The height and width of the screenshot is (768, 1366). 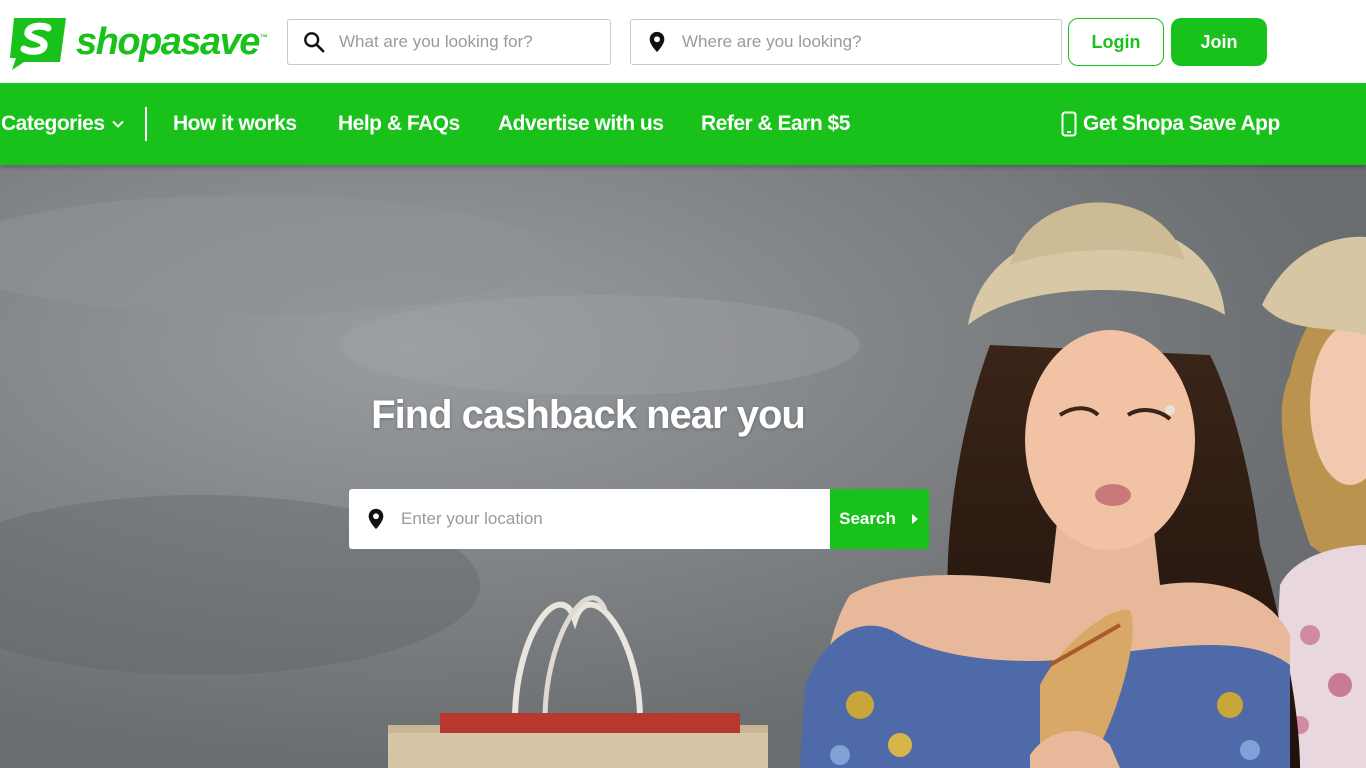 I want to click on chevron-down-icon, so click(x=117, y=124).